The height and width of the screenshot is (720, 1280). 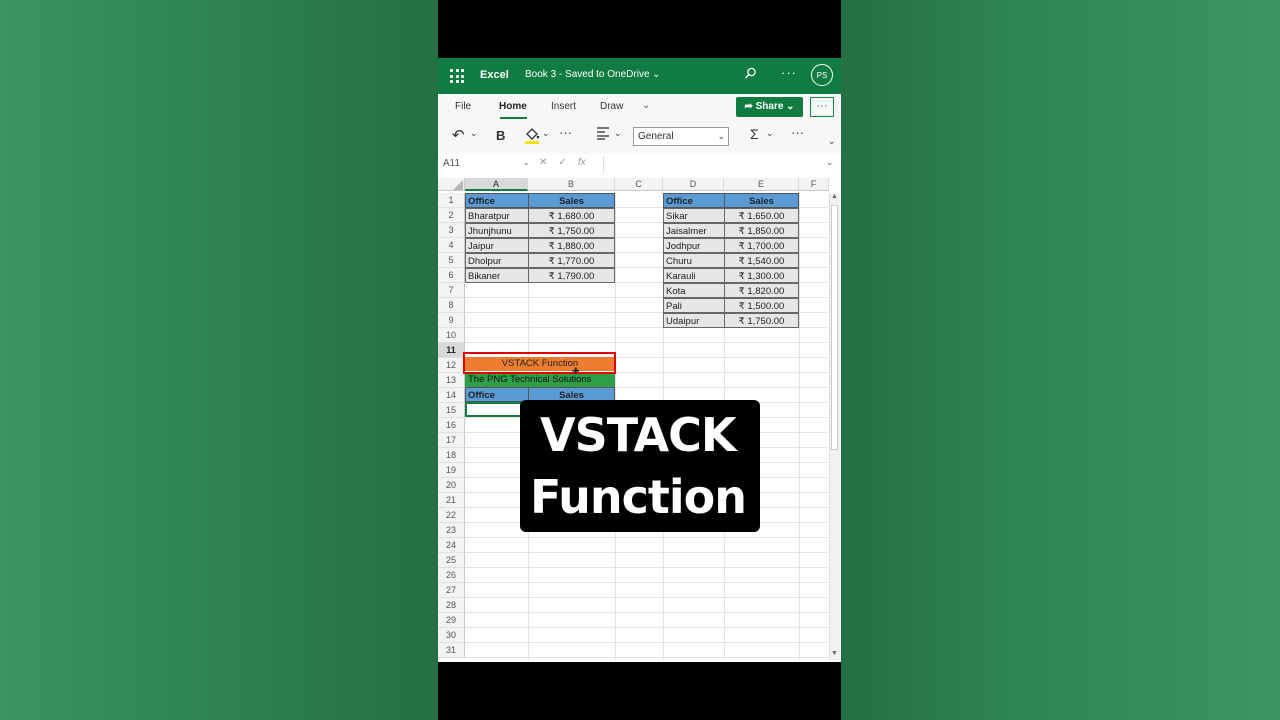 I want to click on table2-office: Kota, so click(x=694, y=290).